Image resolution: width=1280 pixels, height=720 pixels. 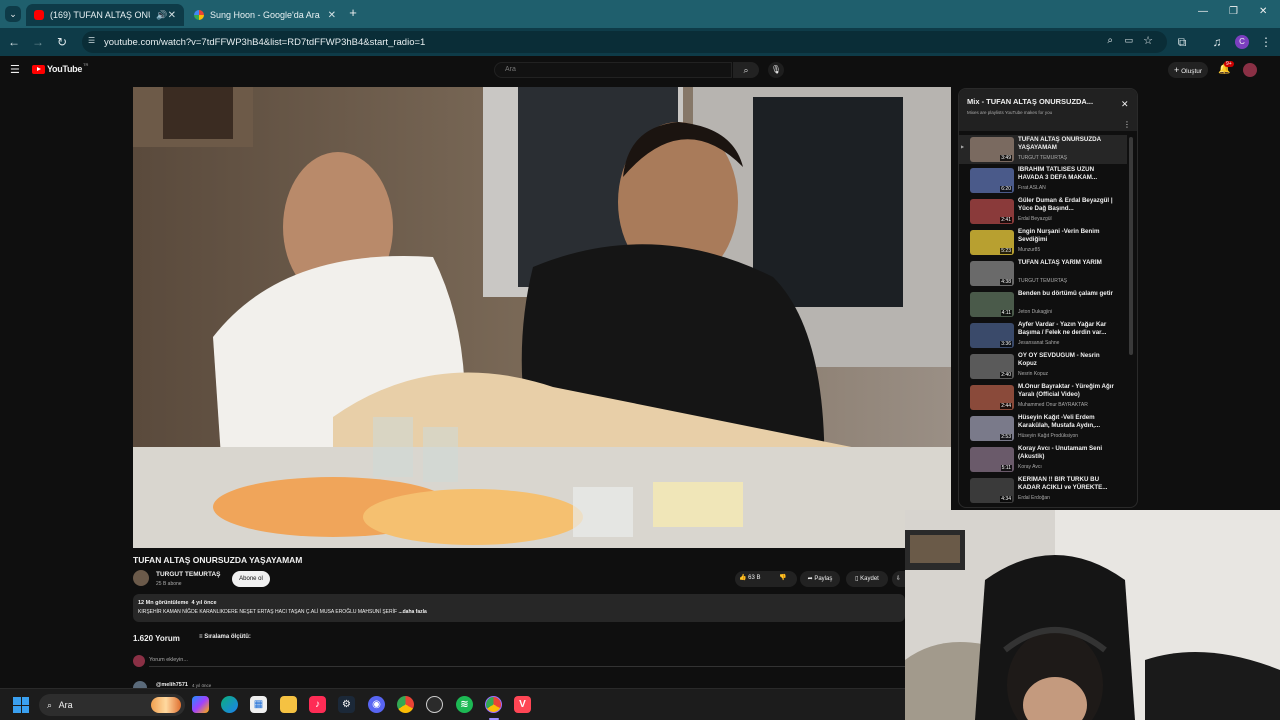 I want to click on voice-search-button: 🎙, so click(x=776, y=70).